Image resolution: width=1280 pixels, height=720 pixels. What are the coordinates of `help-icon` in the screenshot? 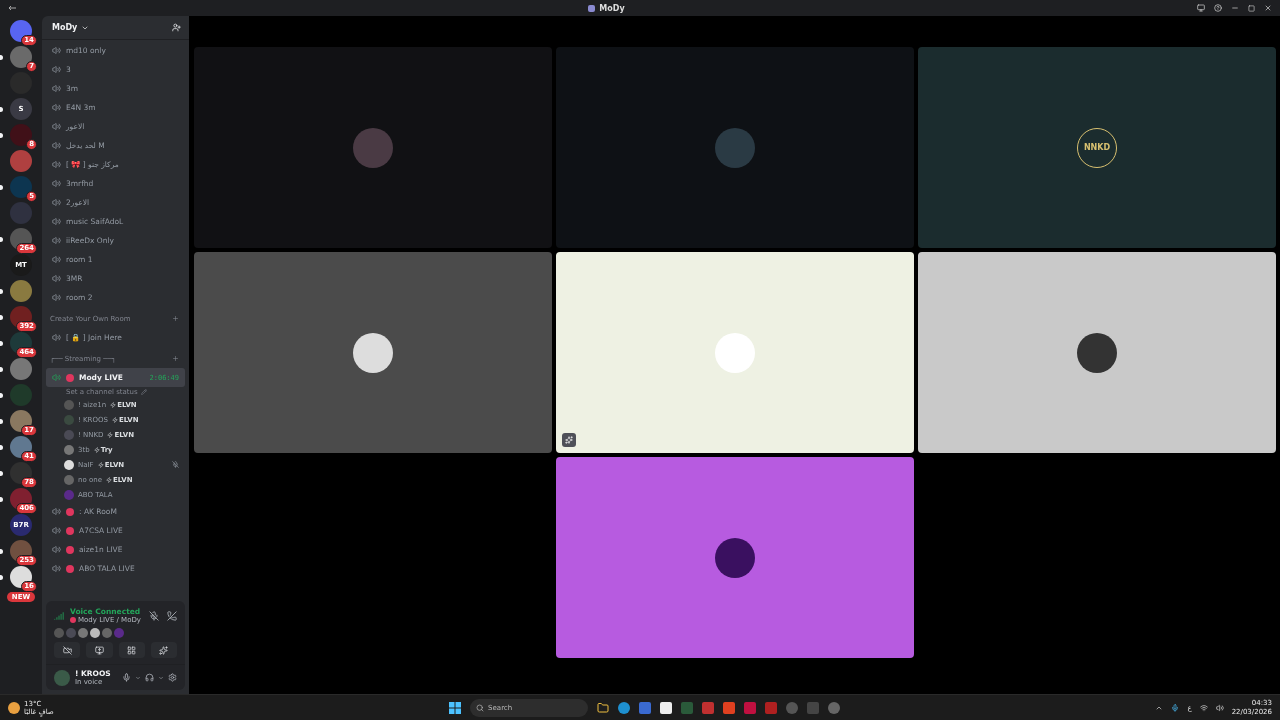 It's located at (1218, 8).